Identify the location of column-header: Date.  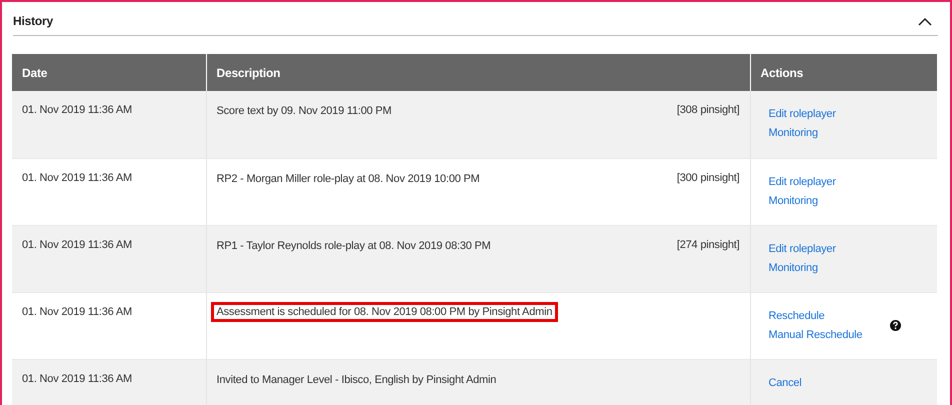
(109, 72).